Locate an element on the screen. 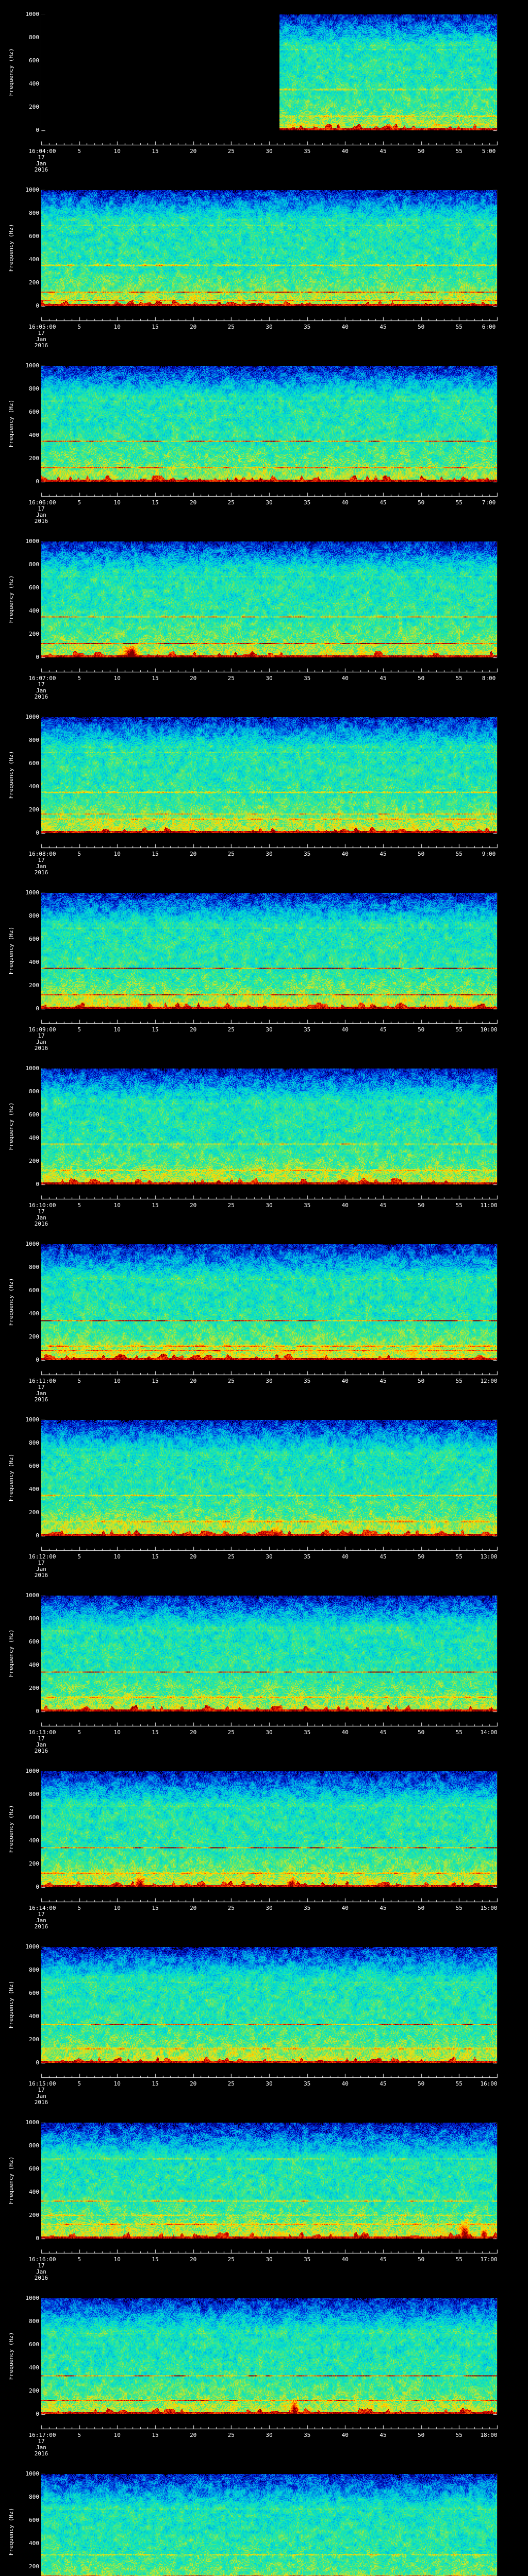 This screenshot has width=528, height=2576. x-axis-end-time: 16:00 is located at coordinates (489, 2083).